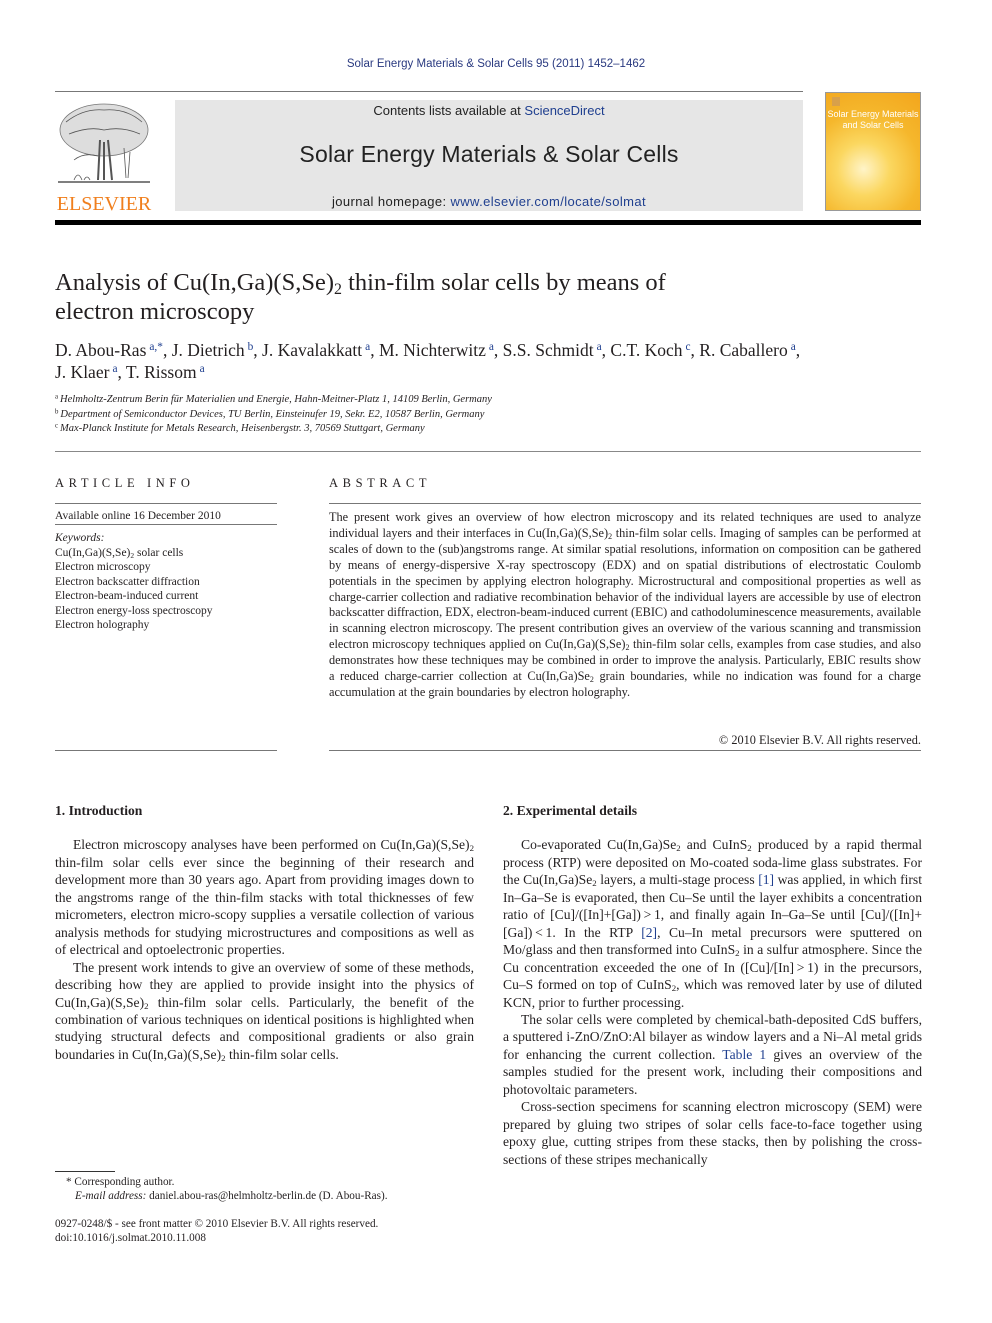 The height and width of the screenshot is (1323, 992). Describe the element at coordinates (646, 350) in the screenshot. I see `author-name: C.T. Koch` at that location.